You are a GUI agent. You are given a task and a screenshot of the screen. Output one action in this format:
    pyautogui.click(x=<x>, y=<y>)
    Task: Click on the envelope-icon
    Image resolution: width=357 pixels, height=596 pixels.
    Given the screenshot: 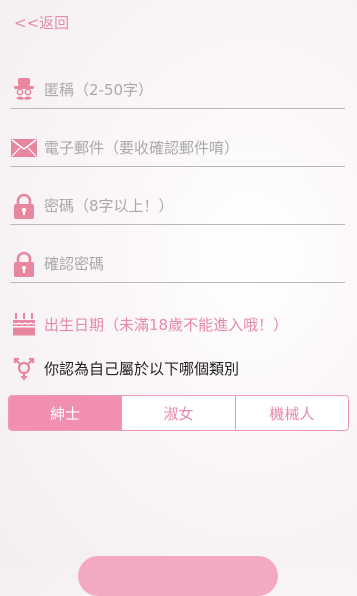 What is the action you would take?
    pyautogui.click(x=24, y=148)
    